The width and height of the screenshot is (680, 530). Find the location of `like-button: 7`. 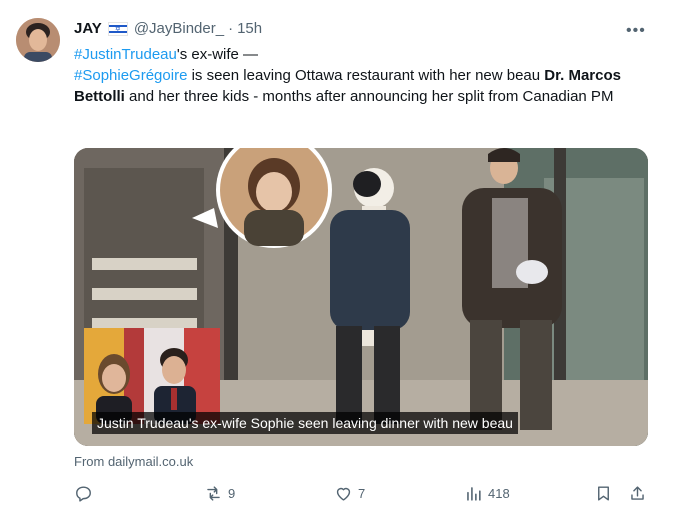

like-button: 7 is located at coordinates (349, 493).